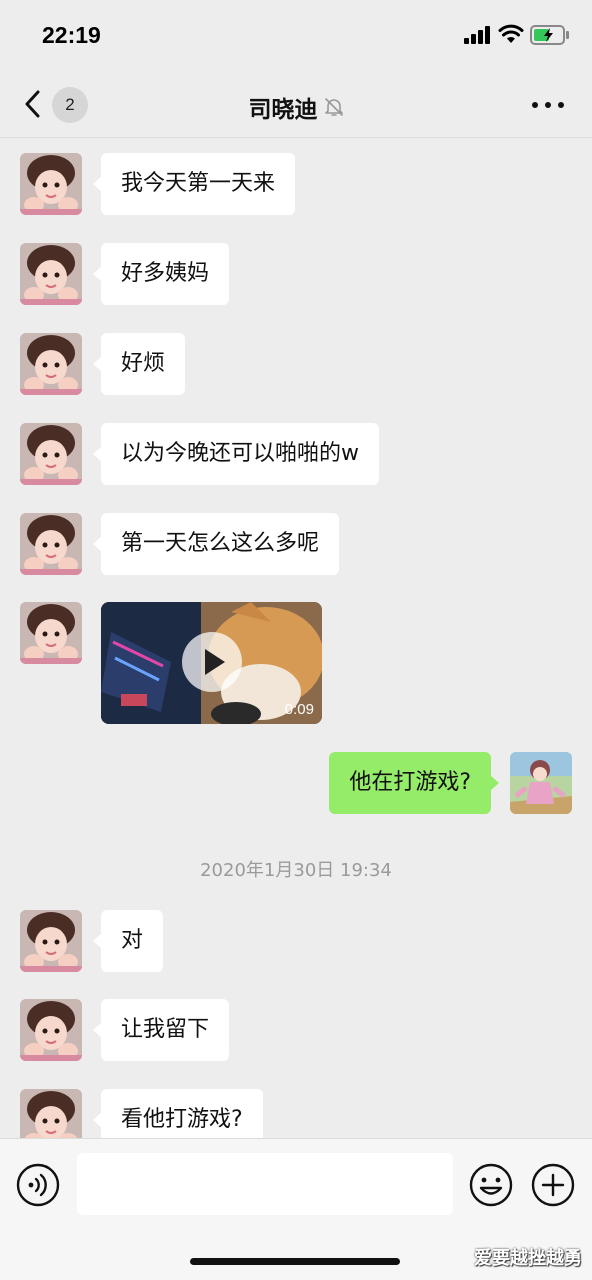 Image resolution: width=592 pixels, height=1280 pixels. What do you see at coordinates (295, 1261) in the screenshot?
I see `home-indicator` at bounding box center [295, 1261].